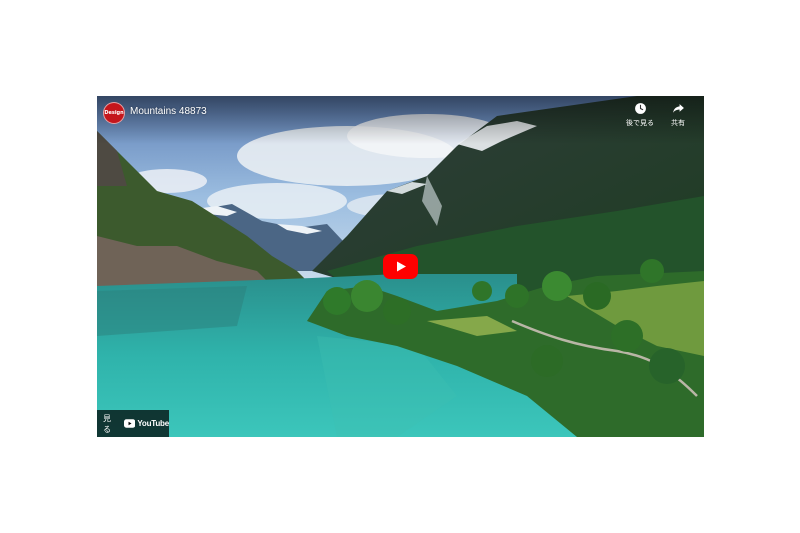 The height and width of the screenshot is (533, 800). Describe the element at coordinates (678, 108) in the screenshot. I see `share-arrow-icon` at that location.